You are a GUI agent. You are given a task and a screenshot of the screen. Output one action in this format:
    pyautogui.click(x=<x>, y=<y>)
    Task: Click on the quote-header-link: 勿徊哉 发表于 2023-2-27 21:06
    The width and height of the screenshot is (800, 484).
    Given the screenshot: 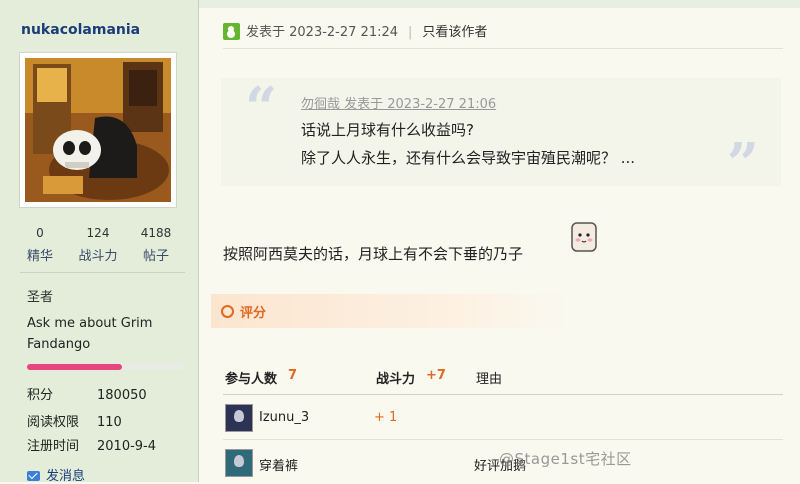 What is the action you would take?
    pyautogui.click(x=398, y=102)
    